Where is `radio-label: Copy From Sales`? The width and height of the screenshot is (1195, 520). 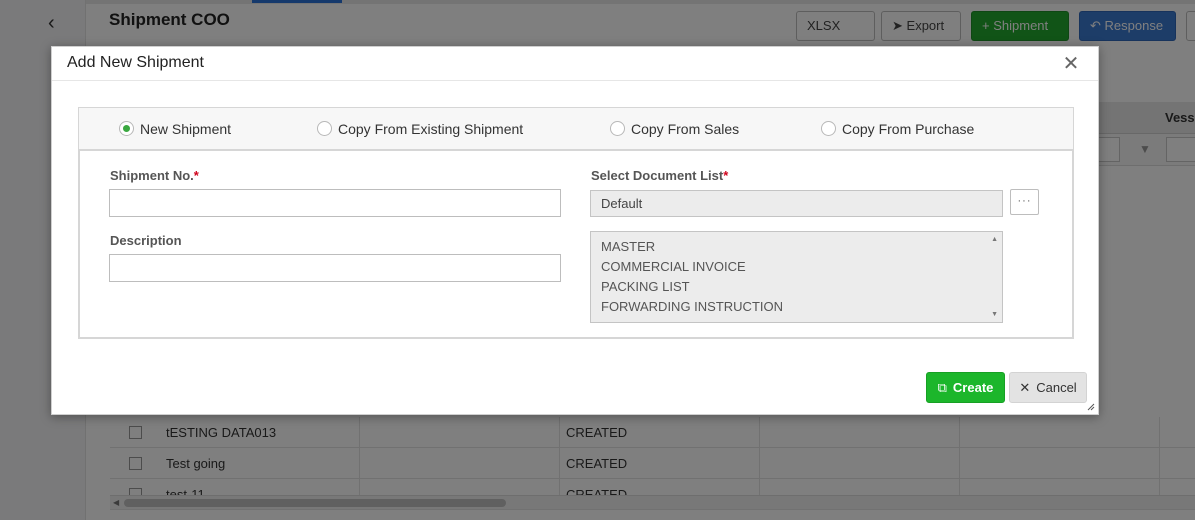 radio-label: Copy From Sales is located at coordinates (685, 129).